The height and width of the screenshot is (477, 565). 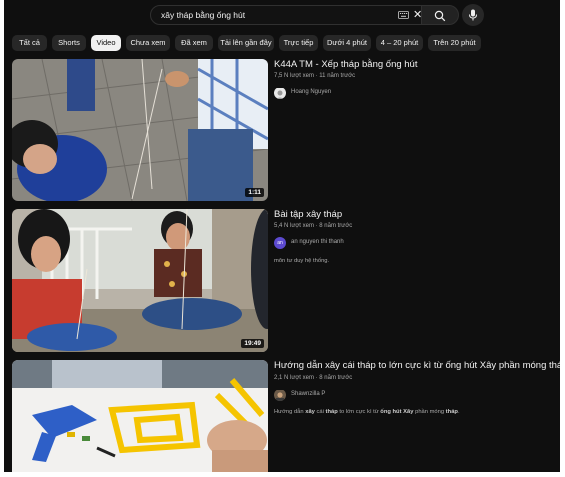 I want to click on chip-under-4-min: Dưới 4 phút, so click(x=347, y=43).